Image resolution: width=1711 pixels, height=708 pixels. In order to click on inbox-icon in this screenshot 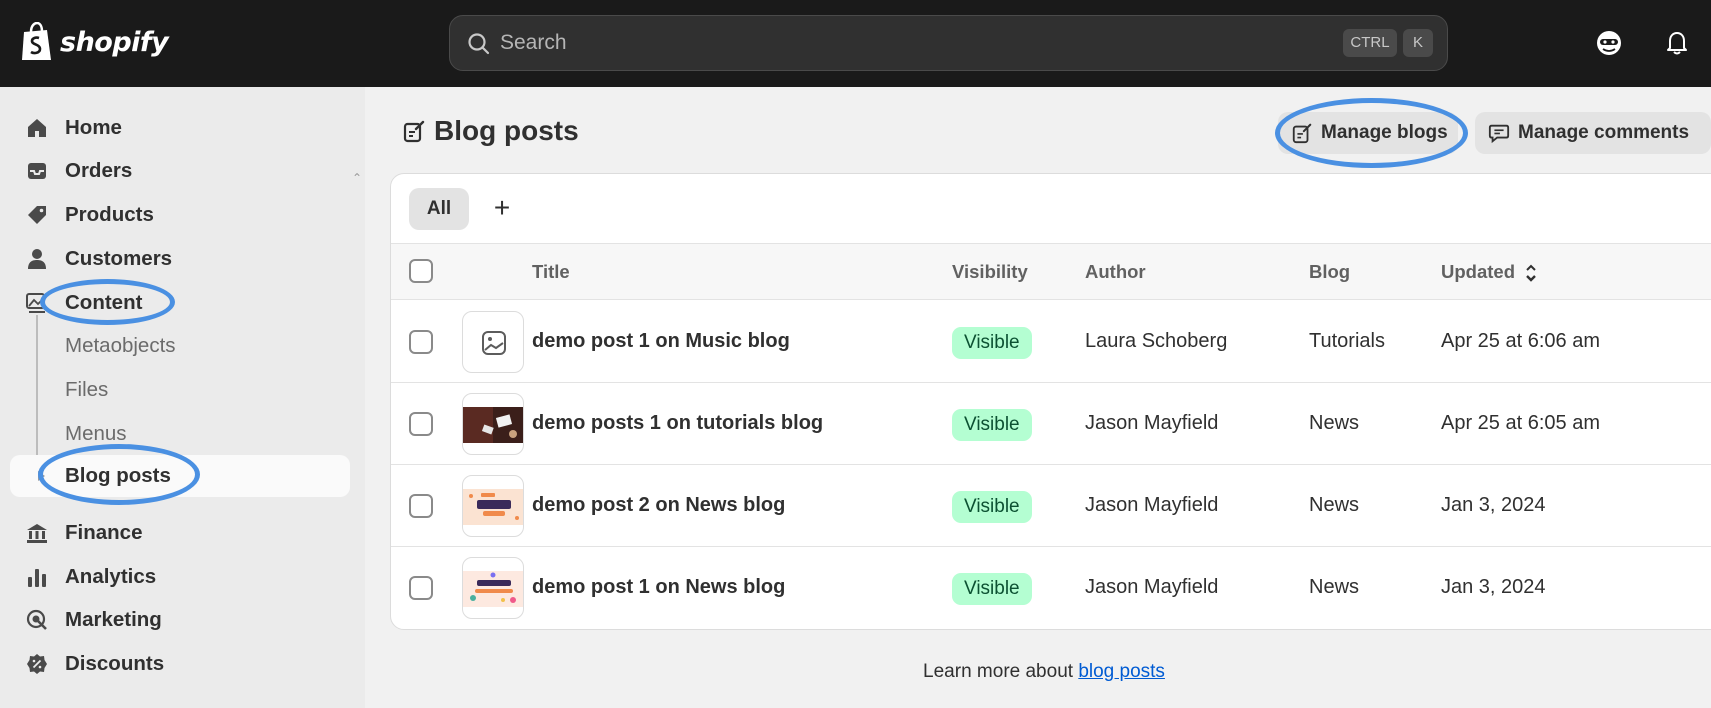, I will do `click(37, 171)`.